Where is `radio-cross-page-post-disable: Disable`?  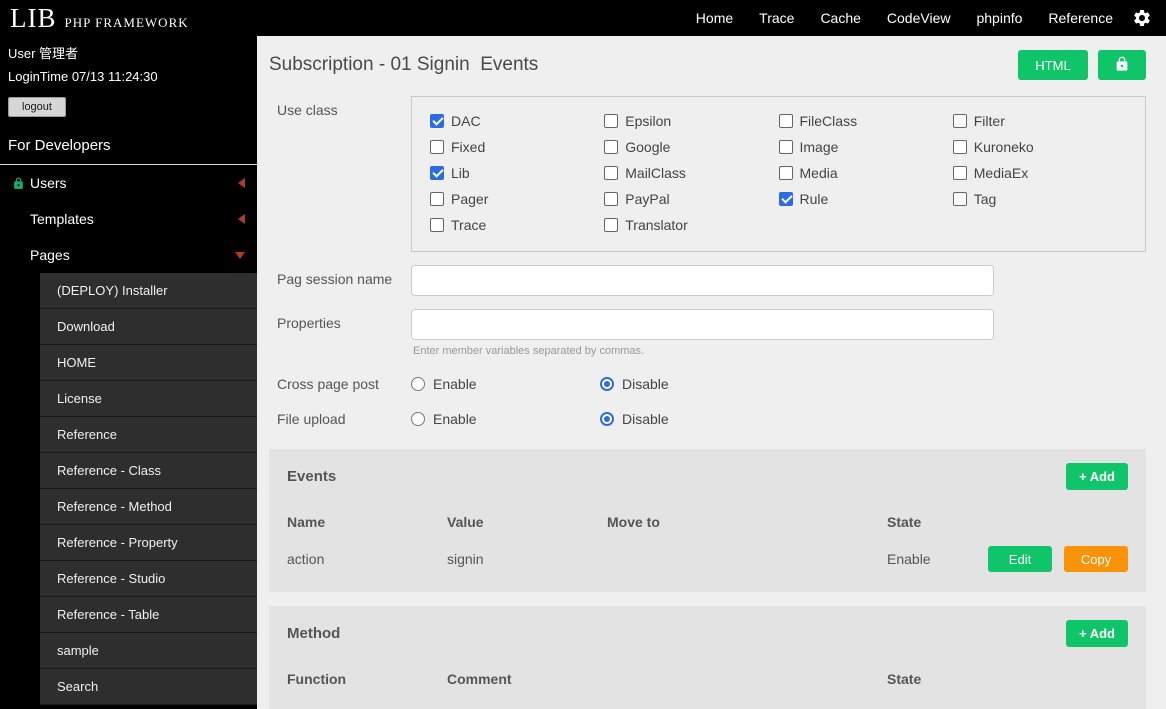 radio-cross-page-post-disable: Disable is located at coordinates (694, 384).